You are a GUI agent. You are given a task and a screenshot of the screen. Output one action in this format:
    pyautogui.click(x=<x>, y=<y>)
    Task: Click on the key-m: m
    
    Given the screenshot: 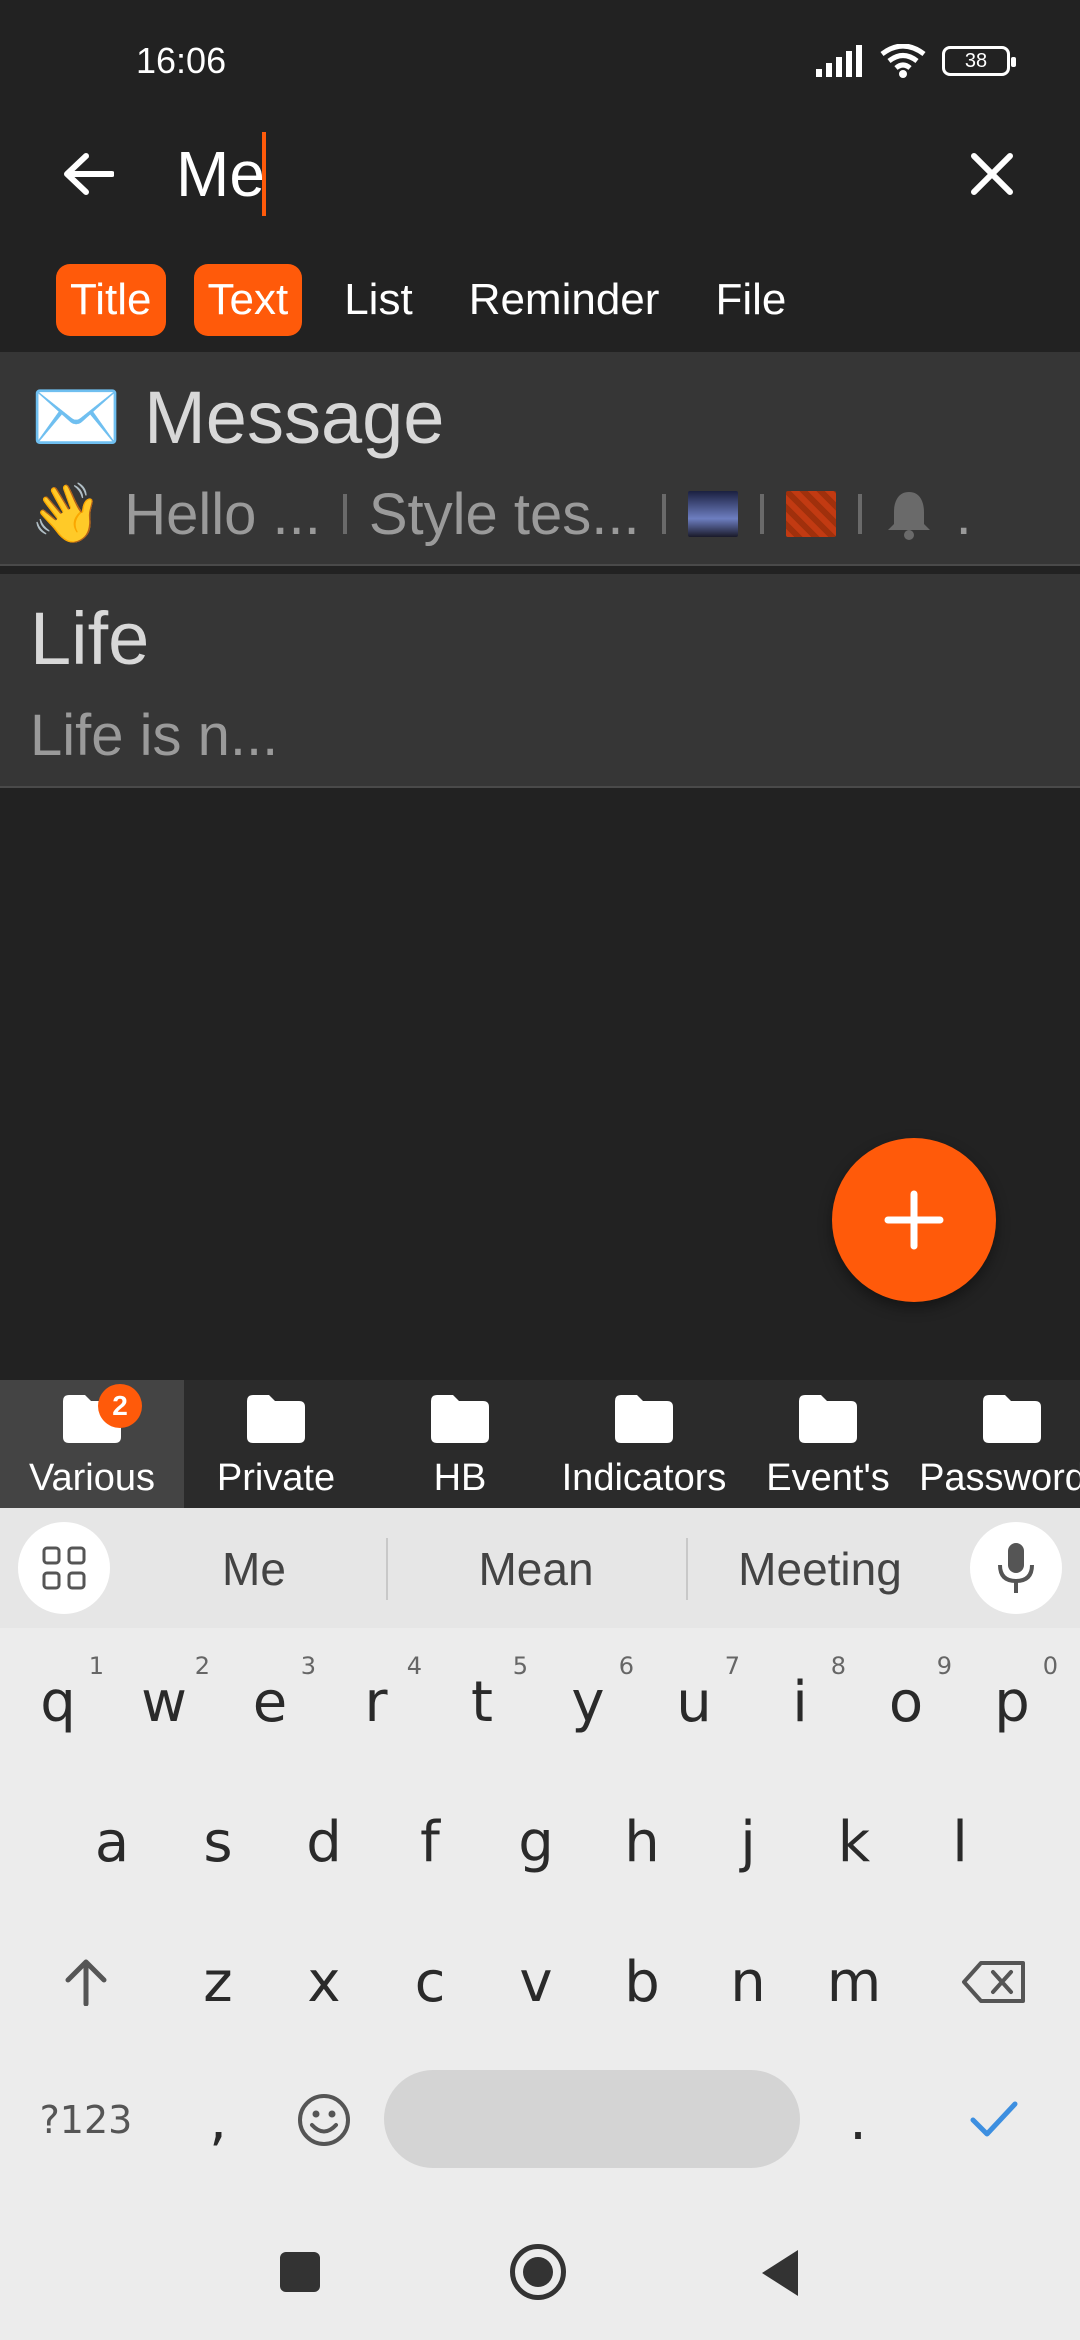 What is the action you would take?
    pyautogui.click(x=854, y=1982)
    